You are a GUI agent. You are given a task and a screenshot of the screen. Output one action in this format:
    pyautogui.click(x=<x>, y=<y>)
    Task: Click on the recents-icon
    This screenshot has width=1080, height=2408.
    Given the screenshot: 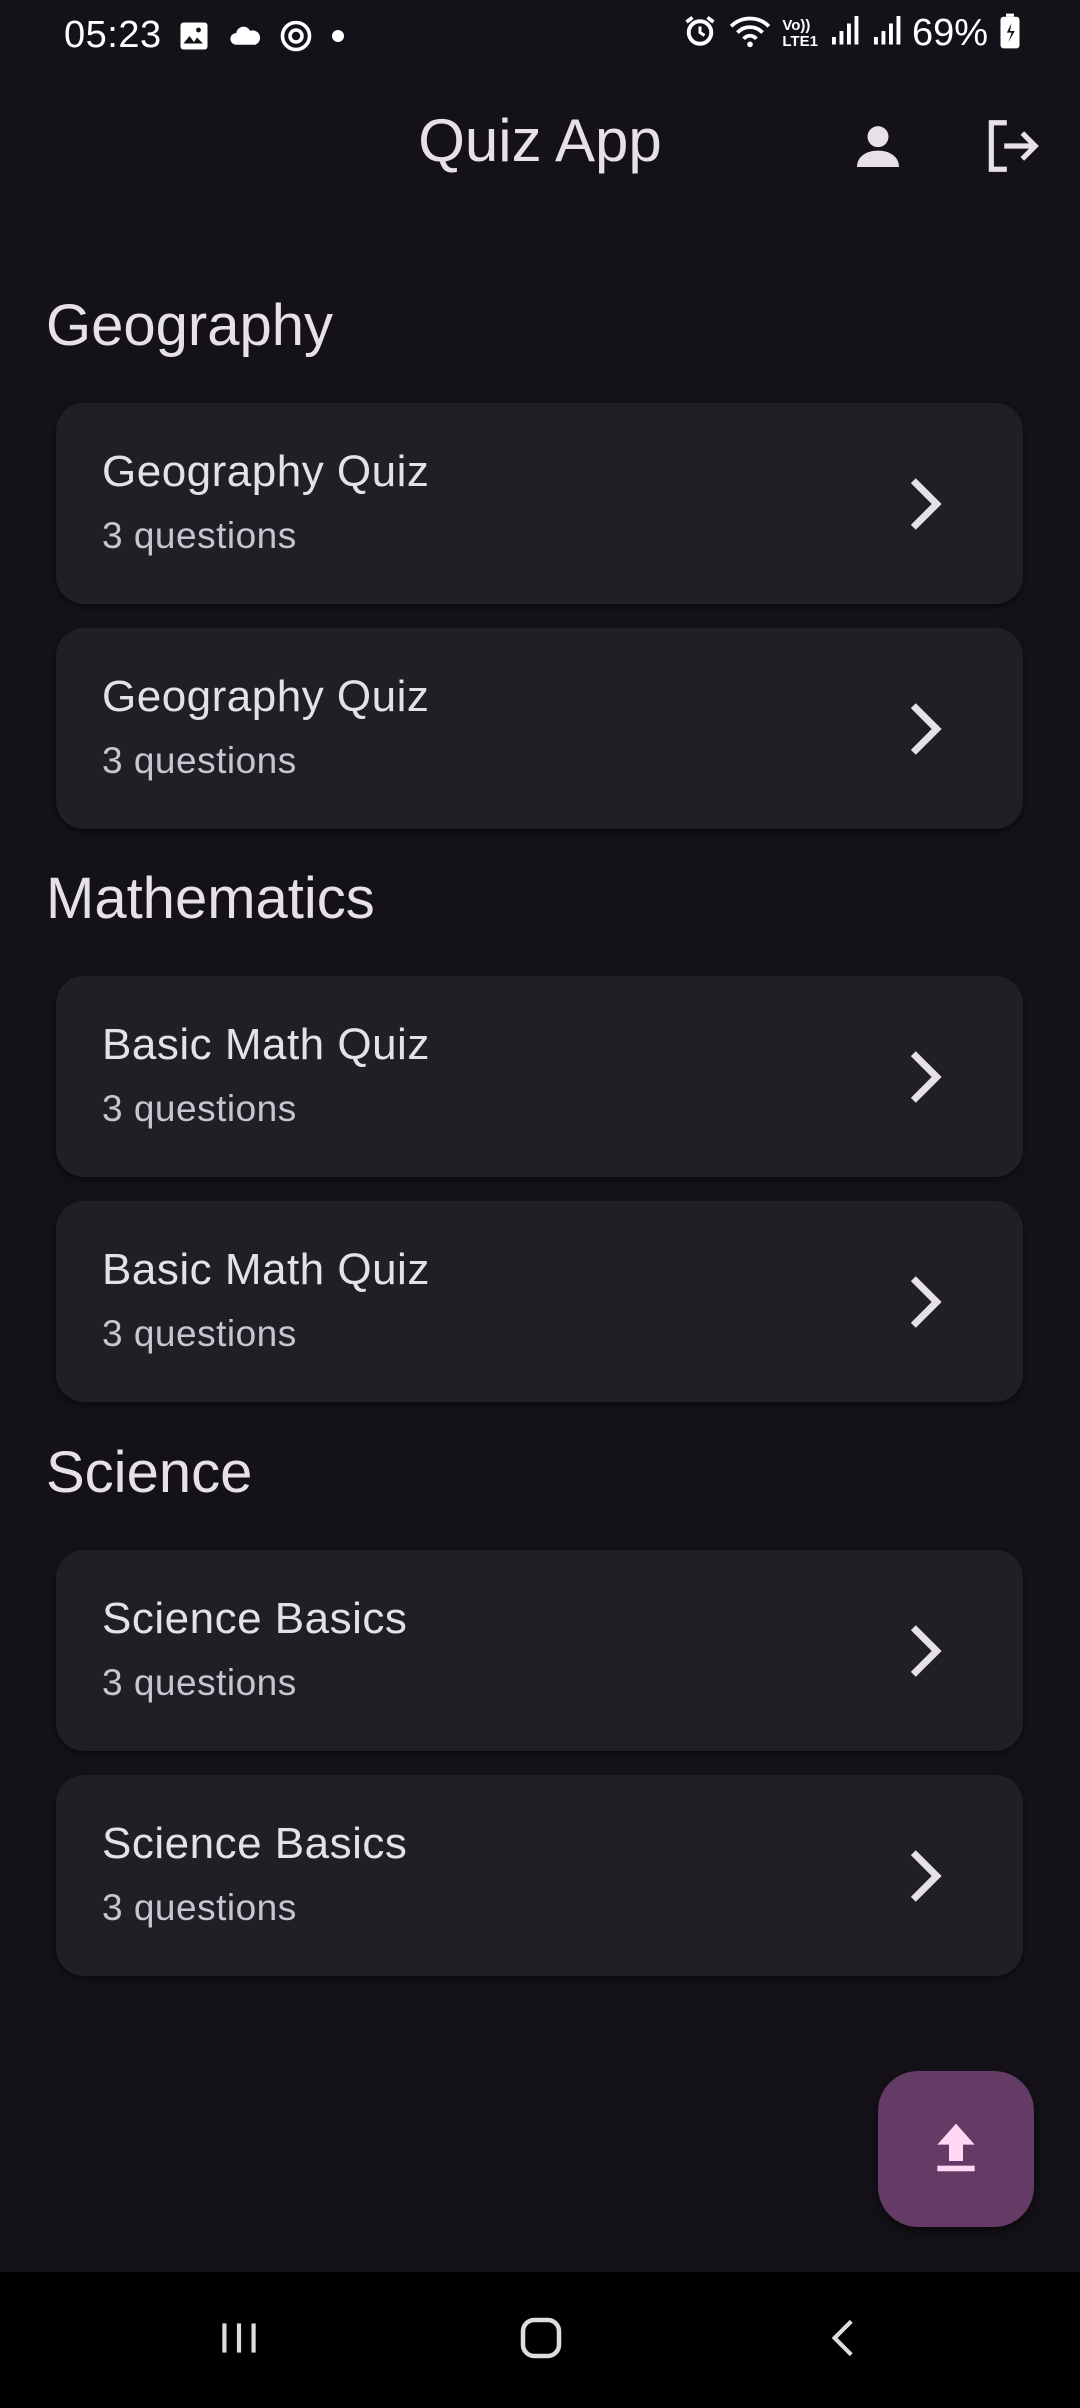 What is the action you would take?
    pyautogui.click(x=239, y=2340)
    